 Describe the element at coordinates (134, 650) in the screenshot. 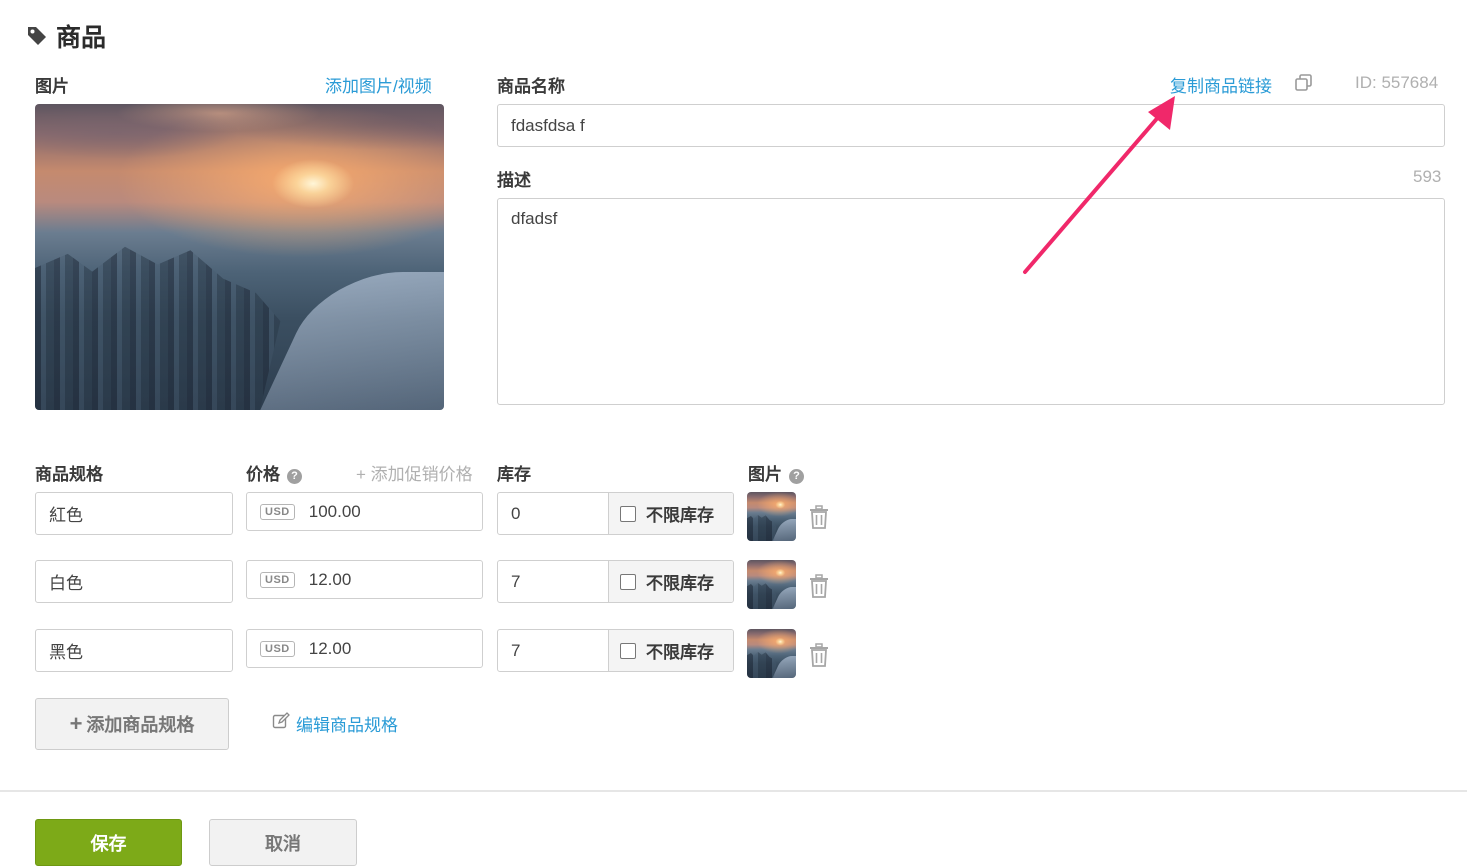

I see `variant-spec-input: 黑色` at that location.